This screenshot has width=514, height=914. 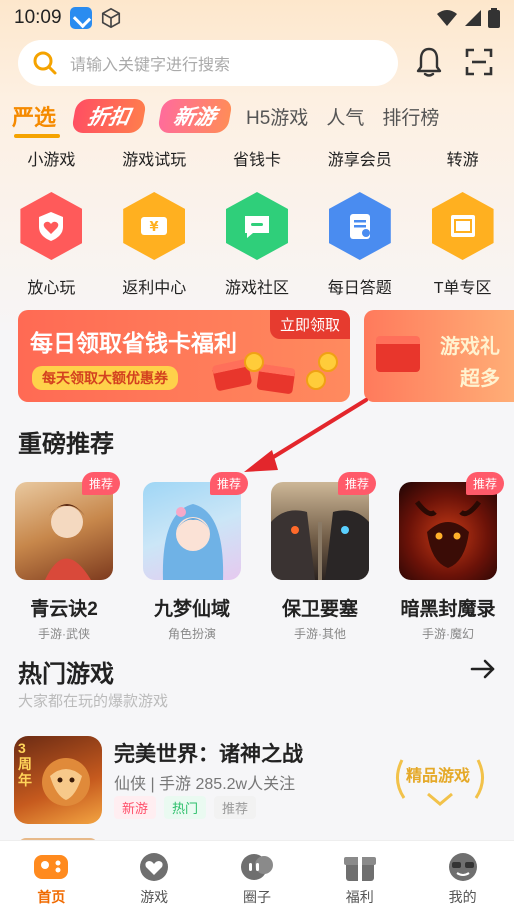 I want to click on game-card: 推荐 九梦仙域 角色扮演, so click(x=192, y=557).